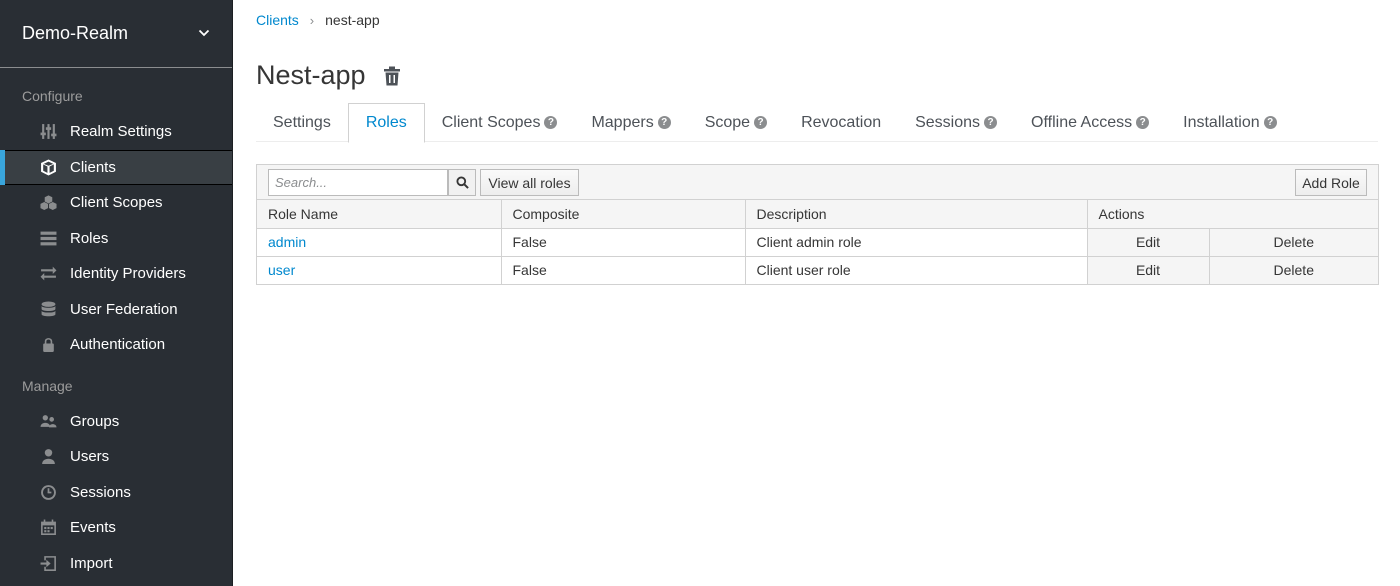  I want to click on tab-revocation: Revocation, so click(841, 122).